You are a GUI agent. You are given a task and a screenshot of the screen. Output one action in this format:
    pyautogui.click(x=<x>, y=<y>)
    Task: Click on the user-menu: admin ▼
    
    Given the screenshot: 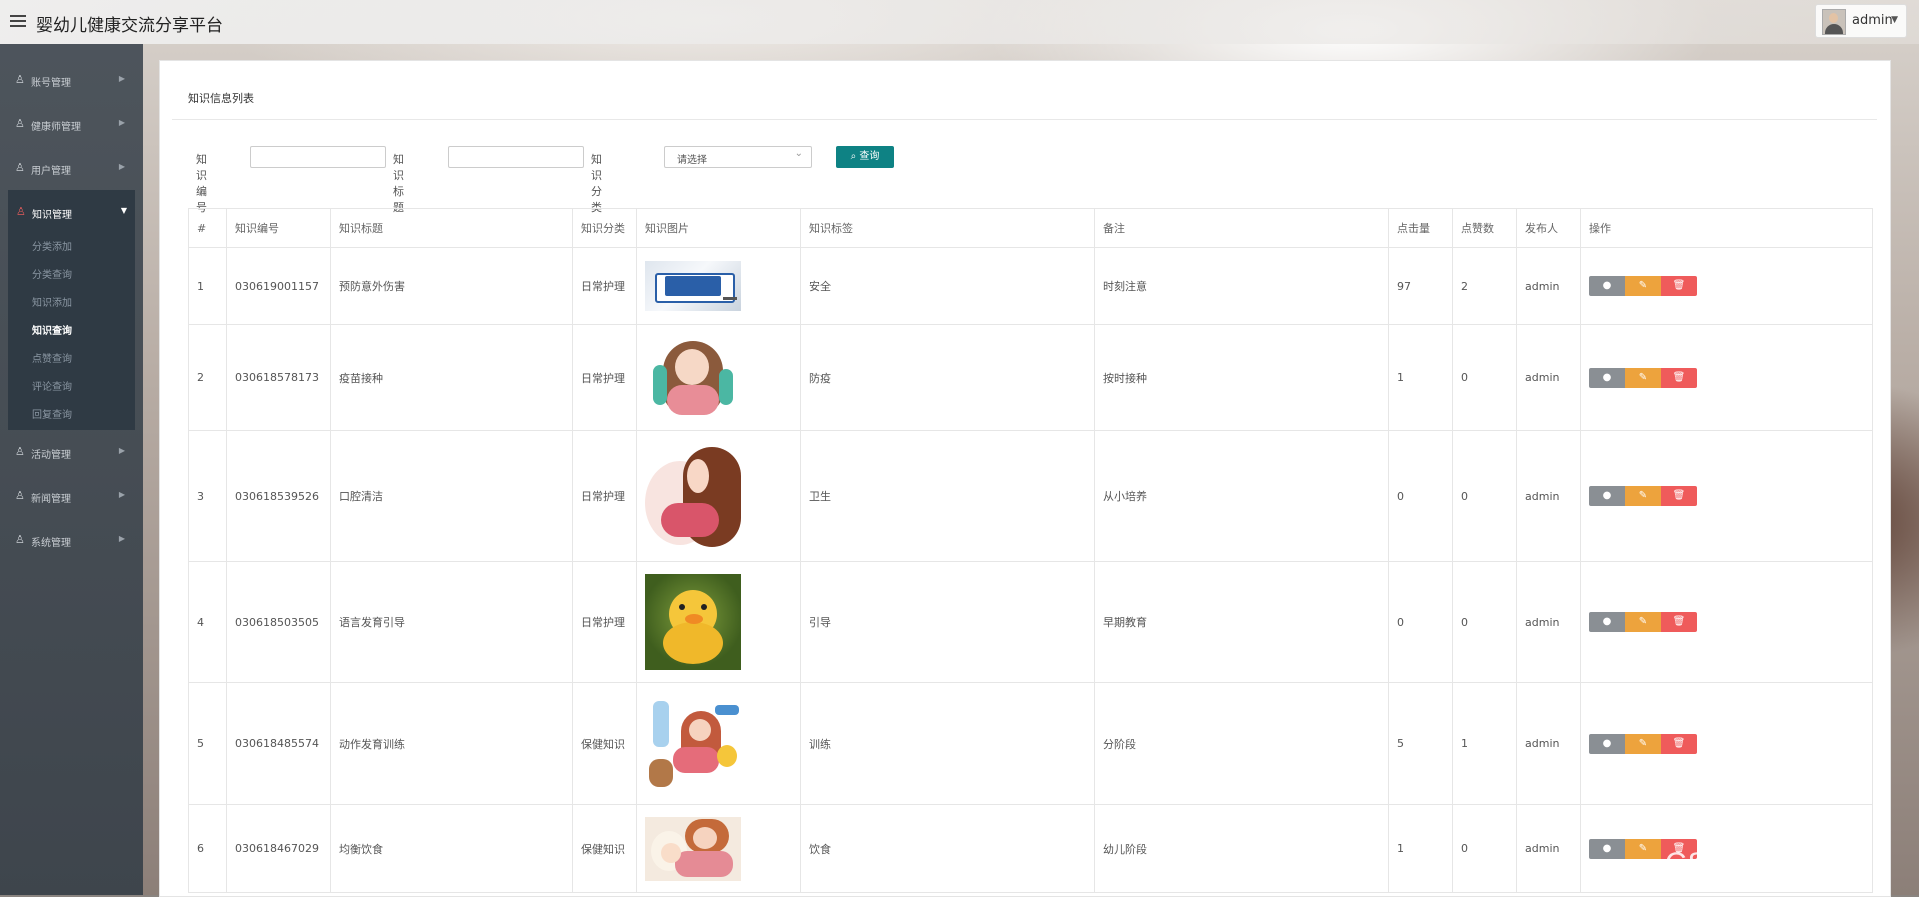 What is the action you would take?
    pyautogui.click(x=1861, y=21)
    